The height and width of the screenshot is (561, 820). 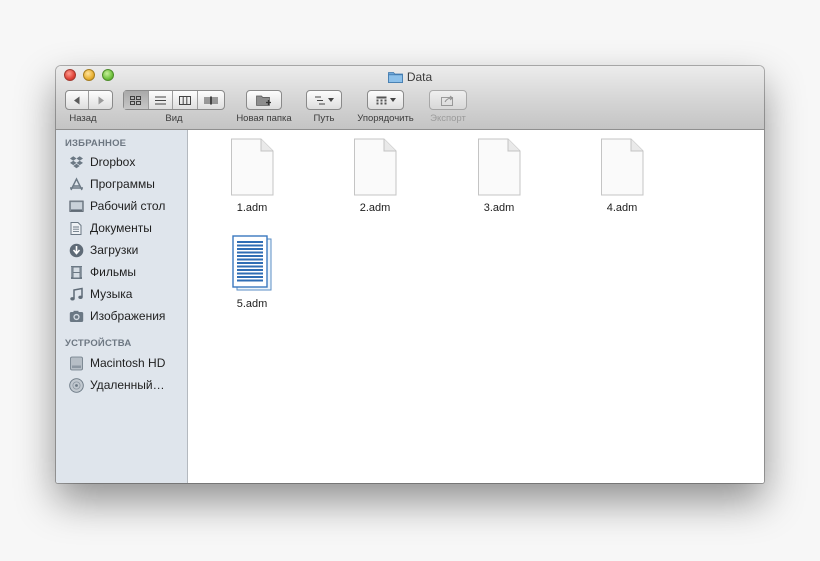 I want to click on arrange-icon, so click(x=381, y=100).